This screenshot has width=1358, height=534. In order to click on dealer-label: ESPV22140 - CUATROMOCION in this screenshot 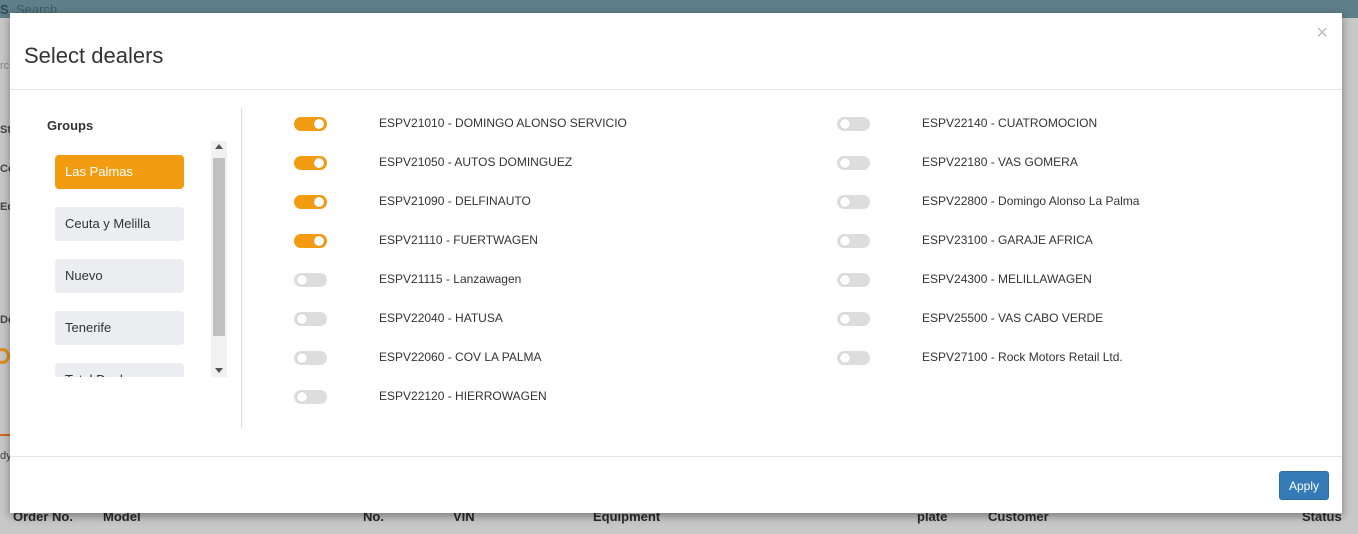, I will do `click(1010, 123)`.